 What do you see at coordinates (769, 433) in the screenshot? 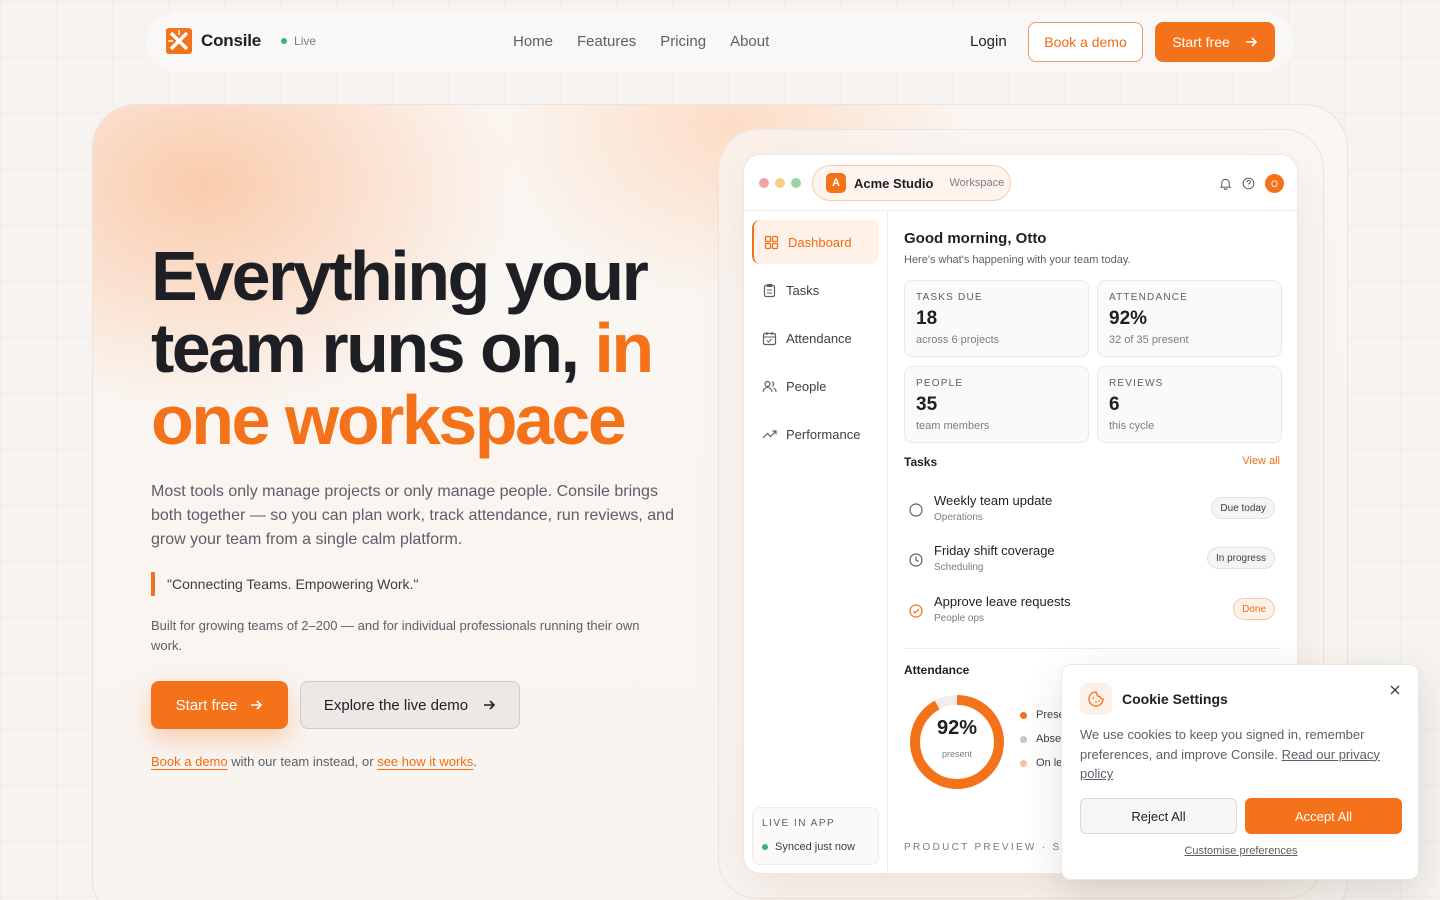
I see `trend-icon` at bounding box center [769, 433].